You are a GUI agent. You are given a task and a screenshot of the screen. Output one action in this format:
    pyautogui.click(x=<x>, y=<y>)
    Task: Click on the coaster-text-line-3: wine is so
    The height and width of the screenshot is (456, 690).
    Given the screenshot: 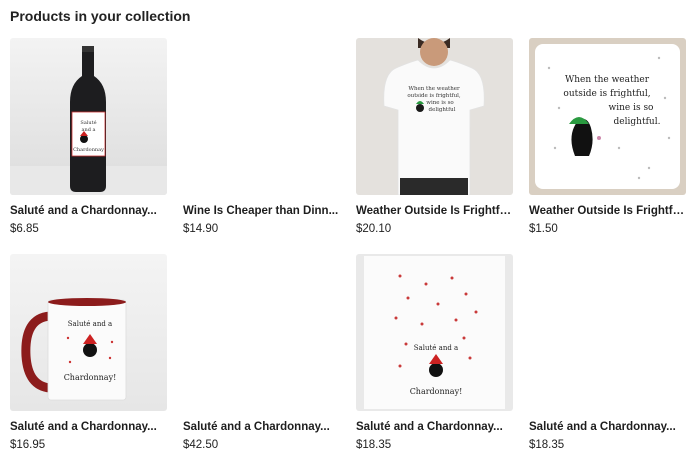 What is the action you would take?
    pyautogui.click(x=631, y=108)
    